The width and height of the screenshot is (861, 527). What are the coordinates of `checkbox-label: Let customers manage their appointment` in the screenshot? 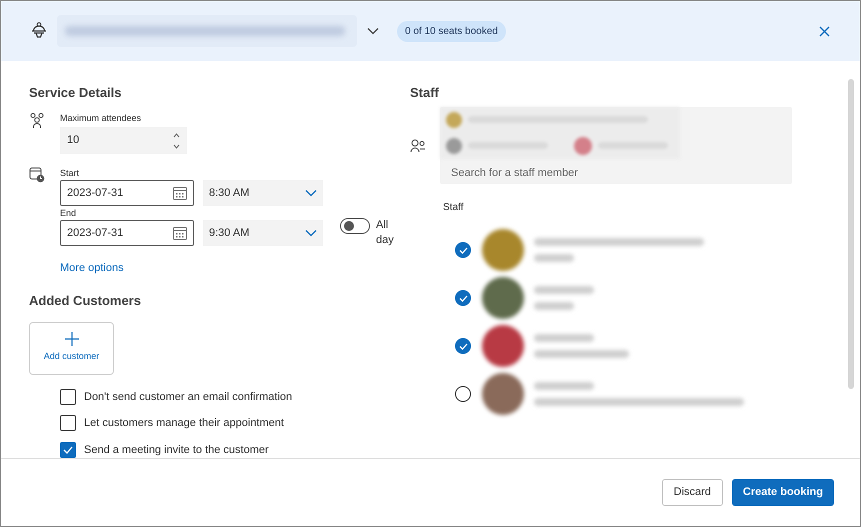 It's located at (184, 423).